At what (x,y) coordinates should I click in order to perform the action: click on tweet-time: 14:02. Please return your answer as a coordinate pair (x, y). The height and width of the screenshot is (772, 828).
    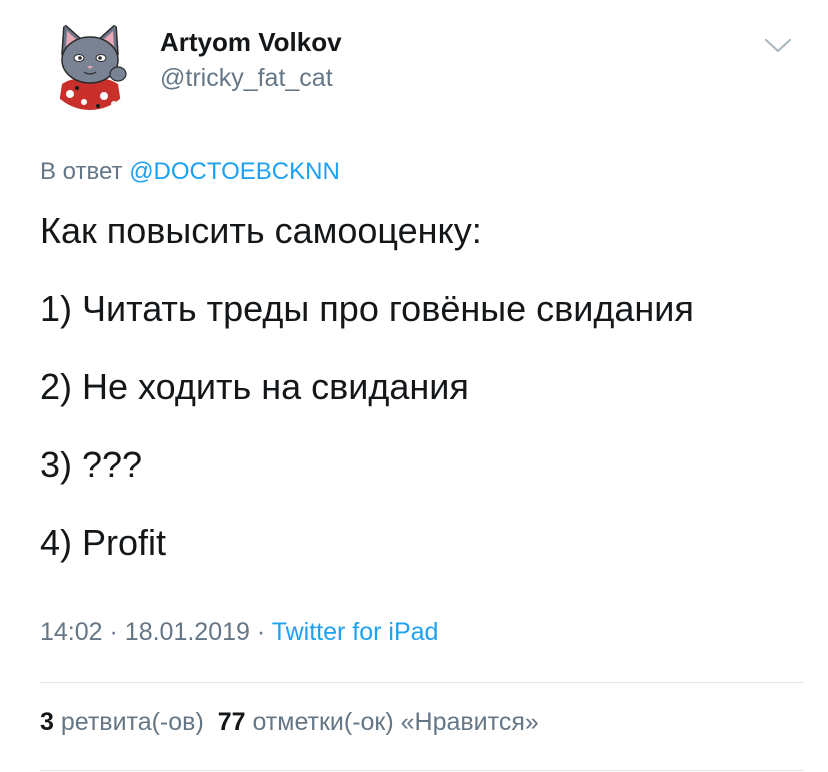
    Looking at the image, I should click on (71, 632).